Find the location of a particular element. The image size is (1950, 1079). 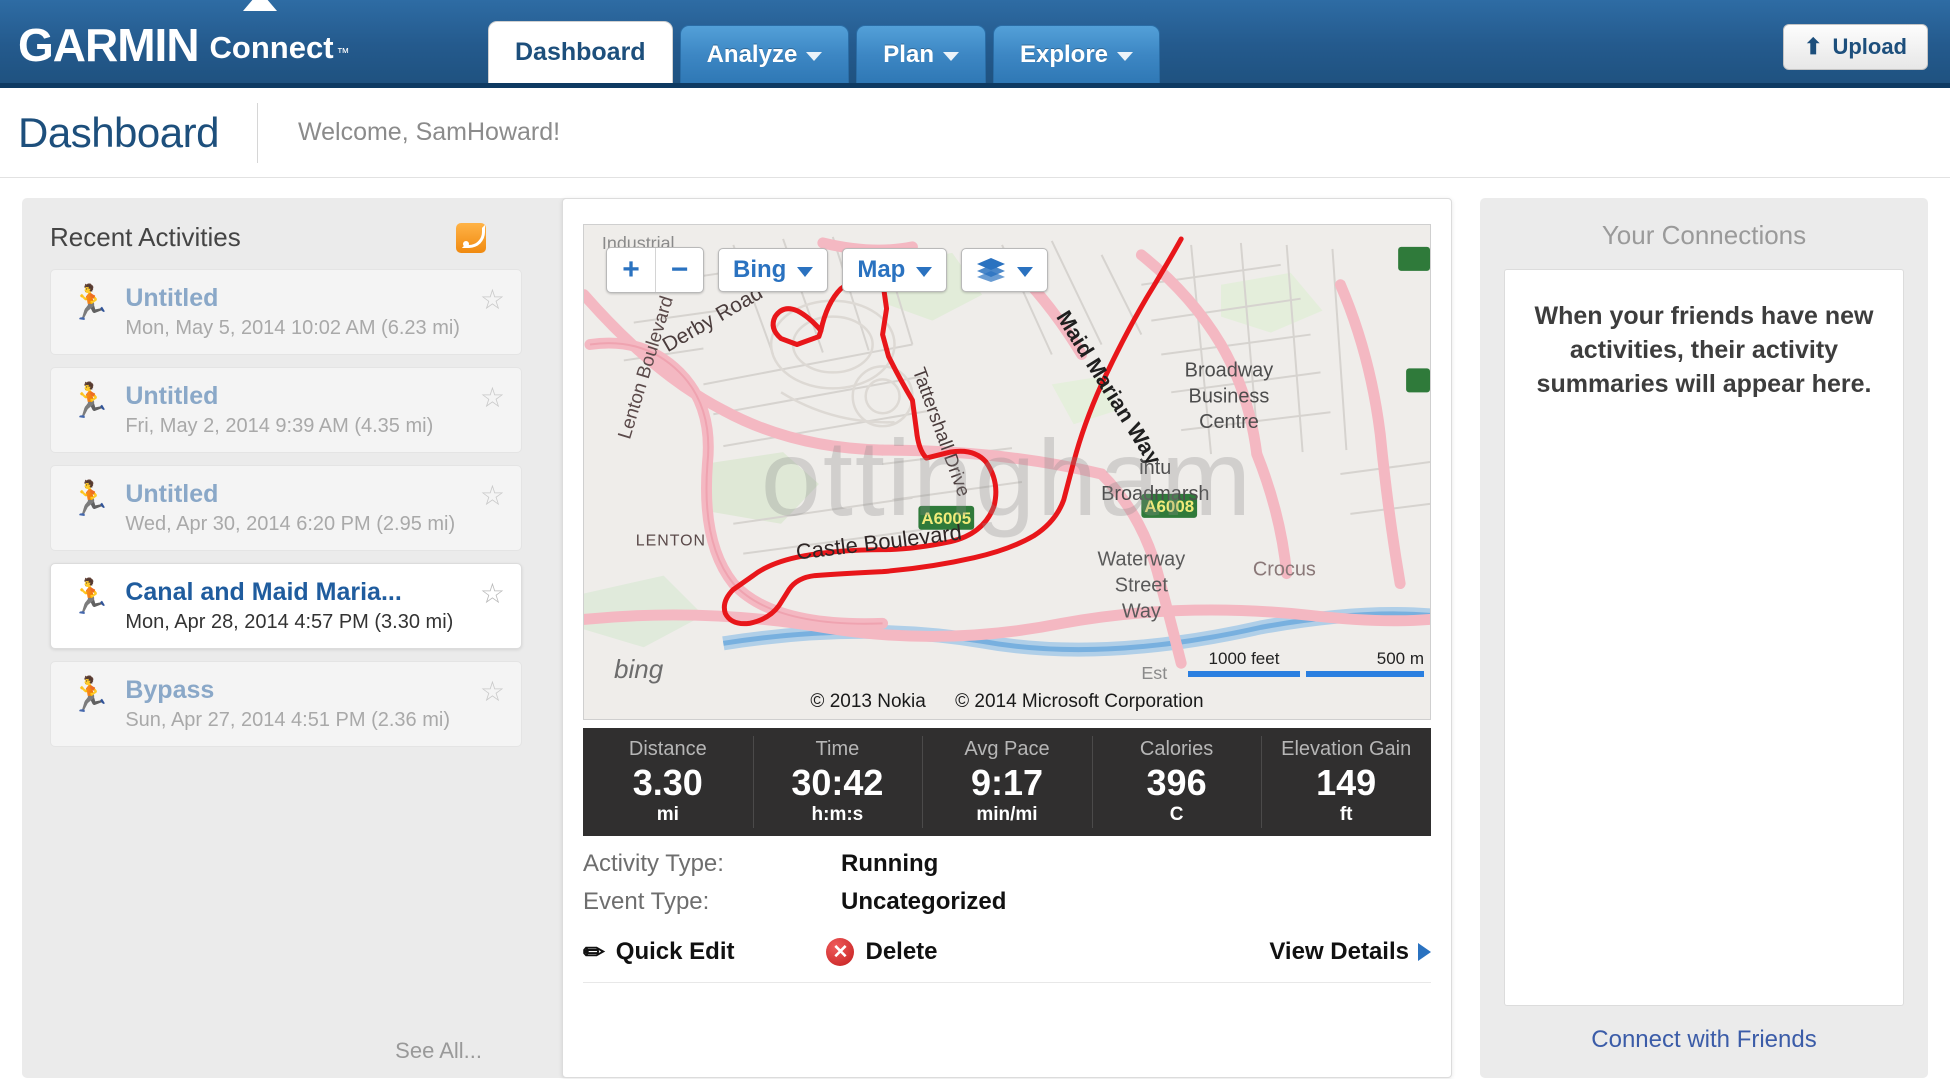

stat-label: Elevation Gain is located at coordinates (1346, 749).